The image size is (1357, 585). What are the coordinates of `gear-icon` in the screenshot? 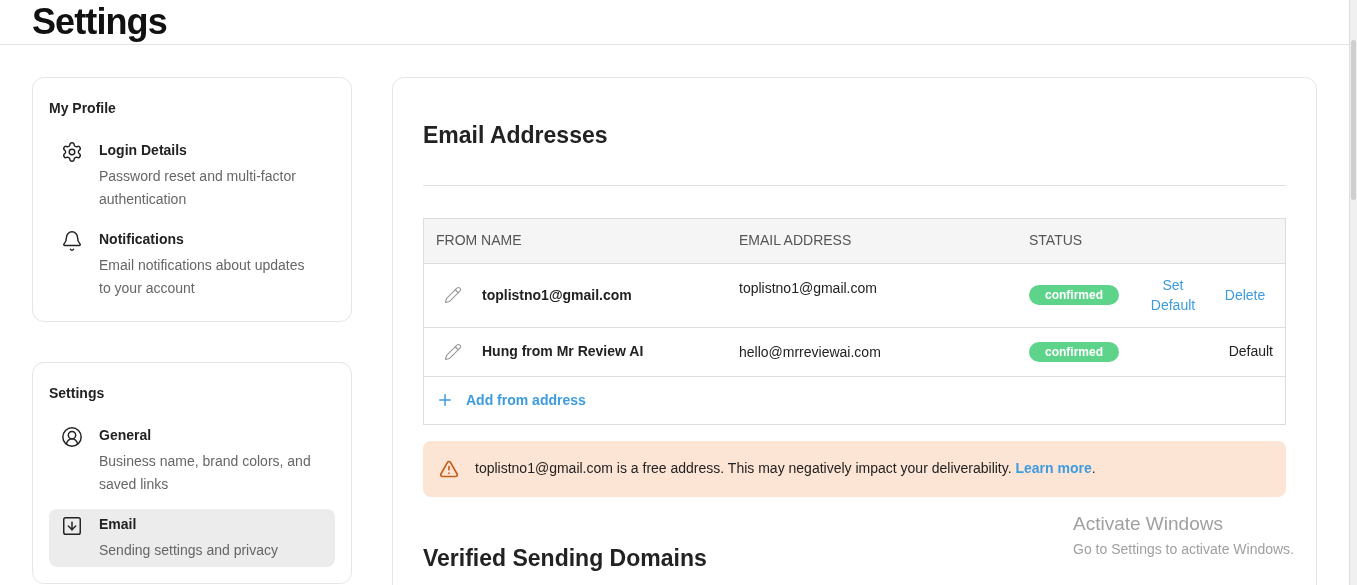 It's located at (72, 152).